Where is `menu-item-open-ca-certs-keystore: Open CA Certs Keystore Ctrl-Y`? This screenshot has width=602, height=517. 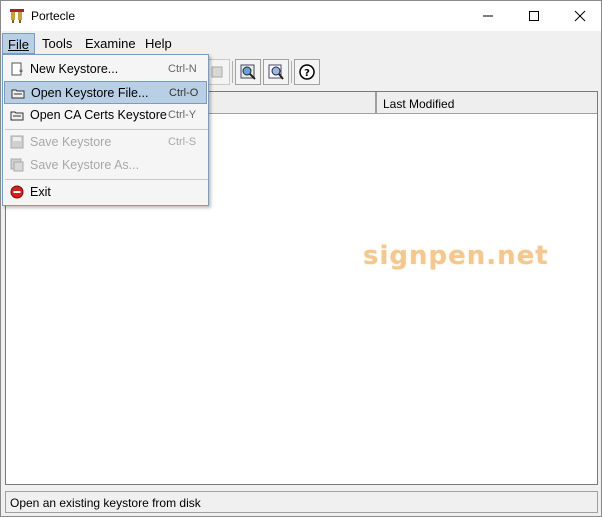
menu-item-open-ca-certs-keystore: Open CA Certs Keystore Ctrl-Y is located at coordinates (105, 115).